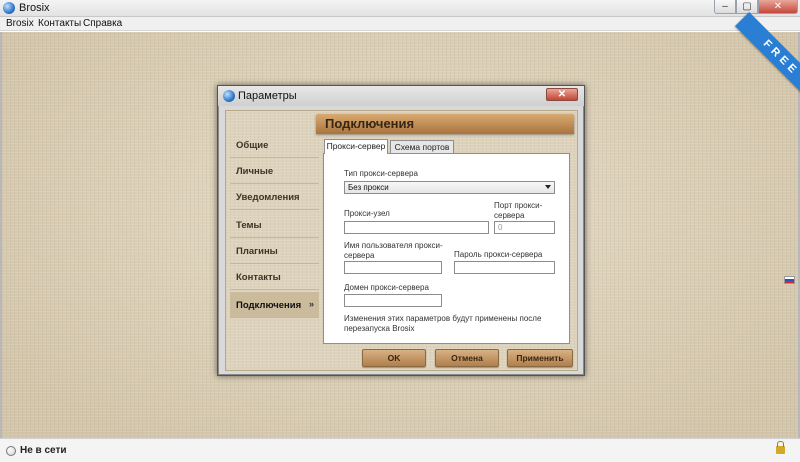  Describe the element at coordinates (43, 450) in the screenshot. I see `status-text: Не в сети` at that location.